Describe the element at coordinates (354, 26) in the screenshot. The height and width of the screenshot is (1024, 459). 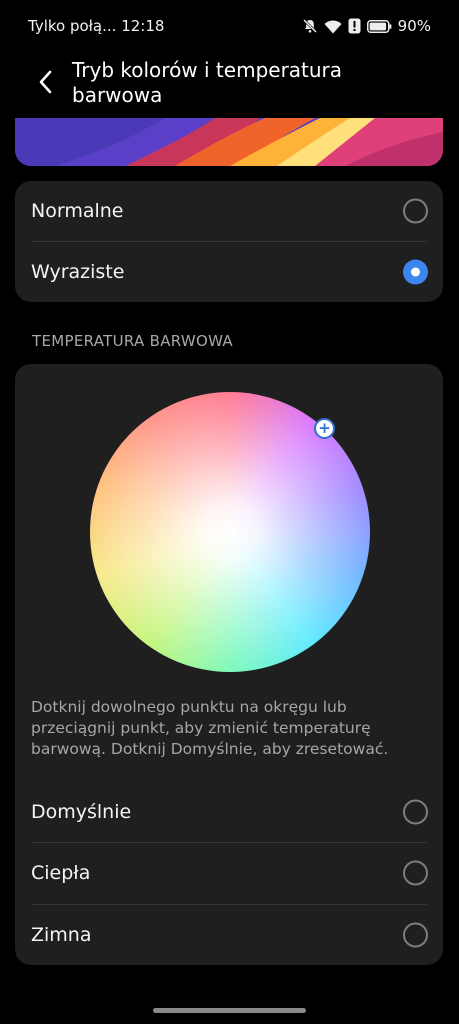
I see `alert-icon` at that location.